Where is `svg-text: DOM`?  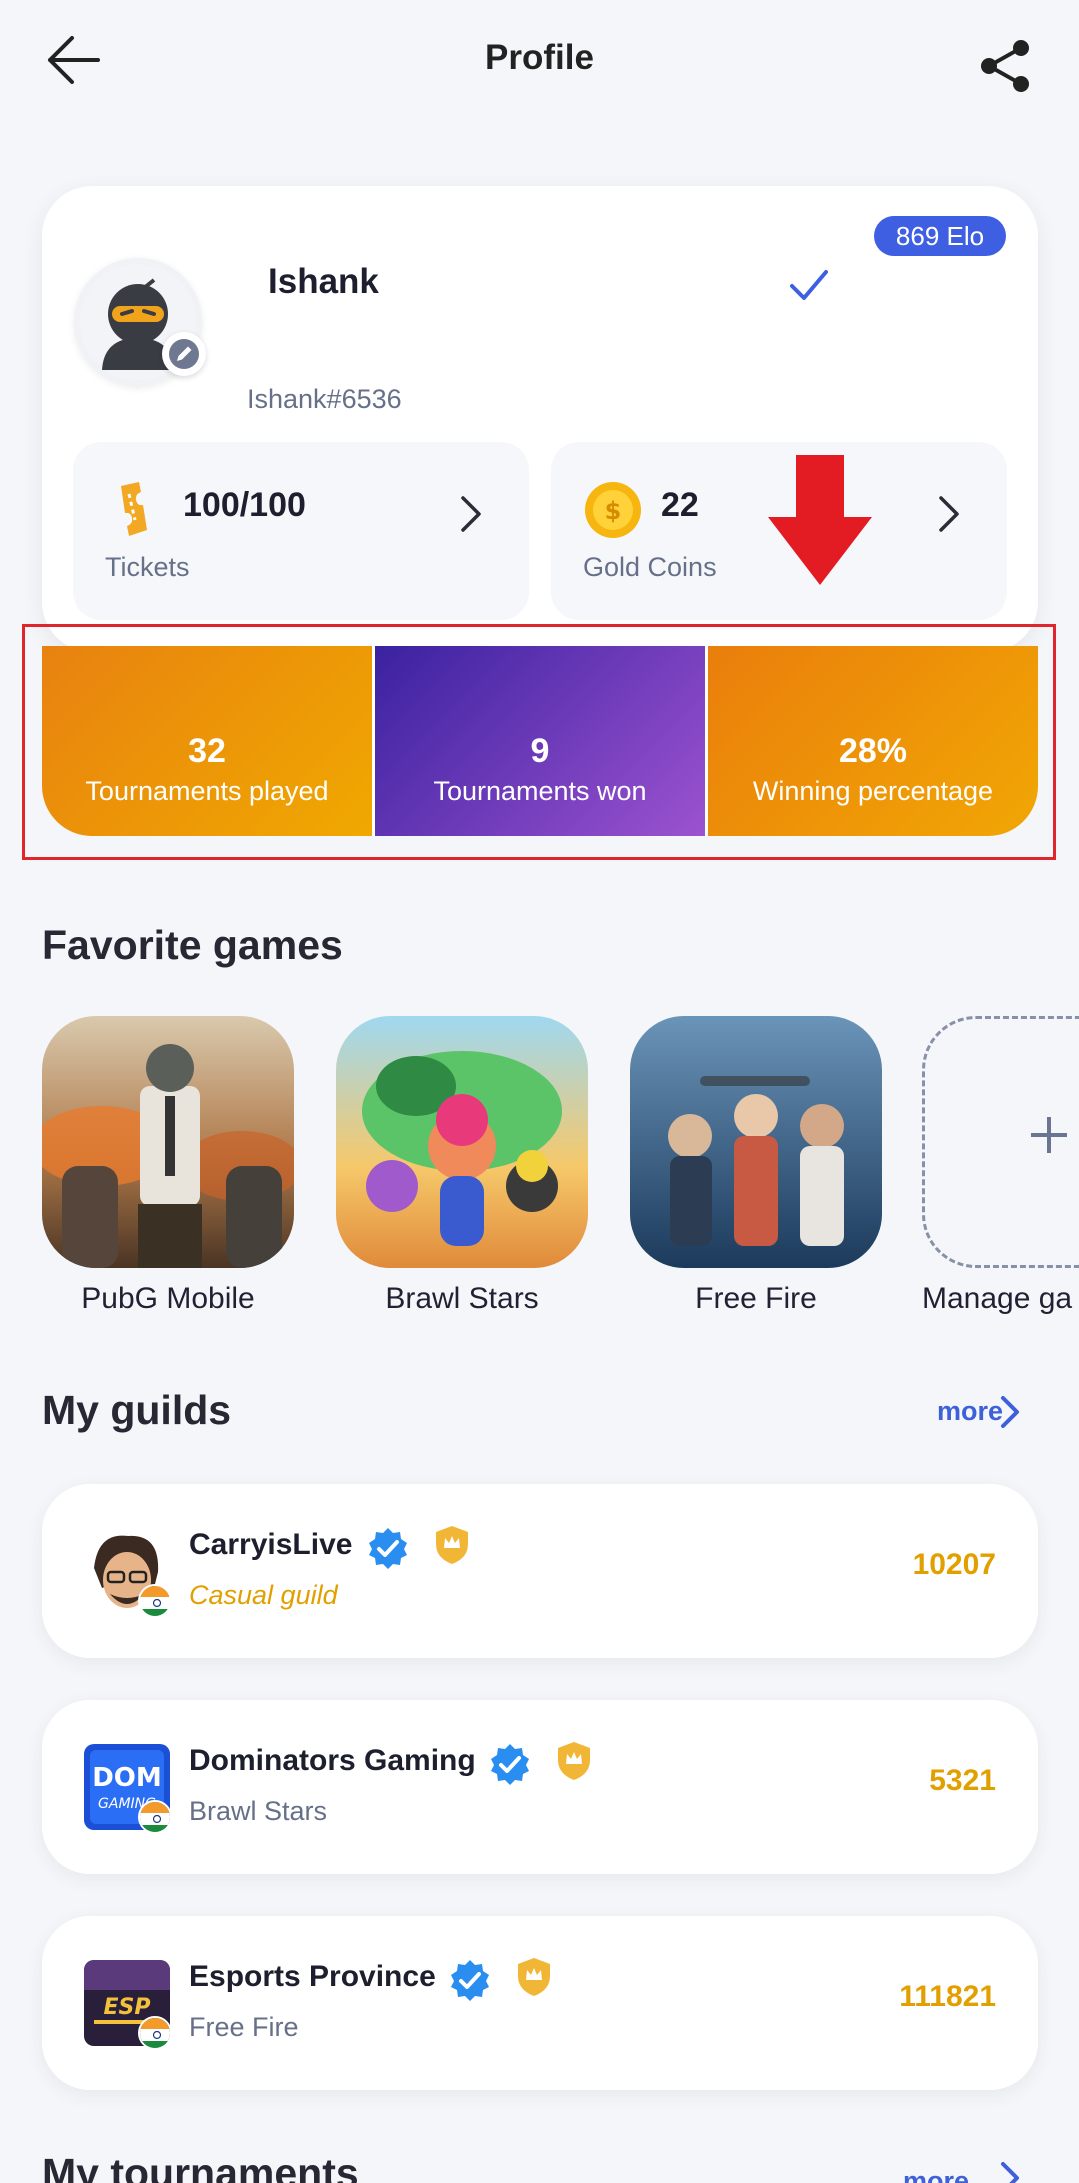 svg-text: DOM is located at coordinates (127, 1778).